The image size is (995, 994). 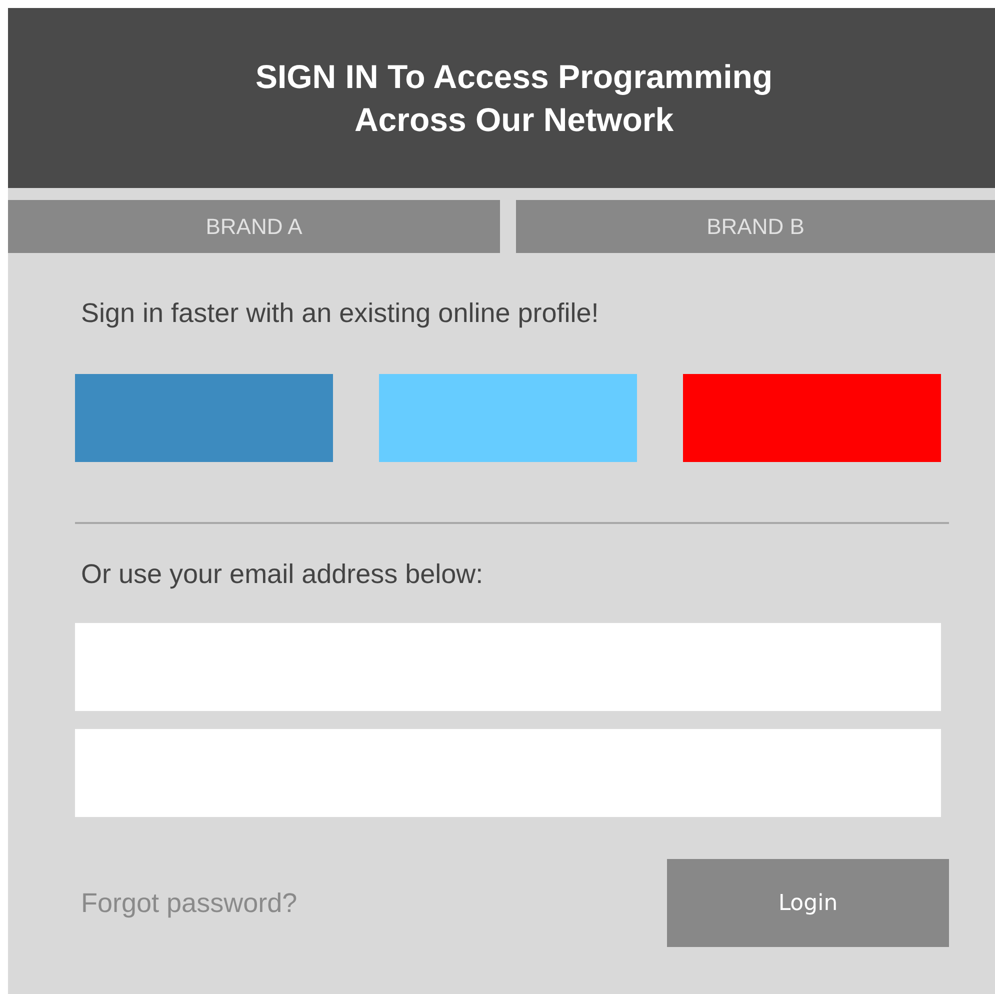 I want to click on forgot-password-link: Forgot password?, so click(x=186, y=903).